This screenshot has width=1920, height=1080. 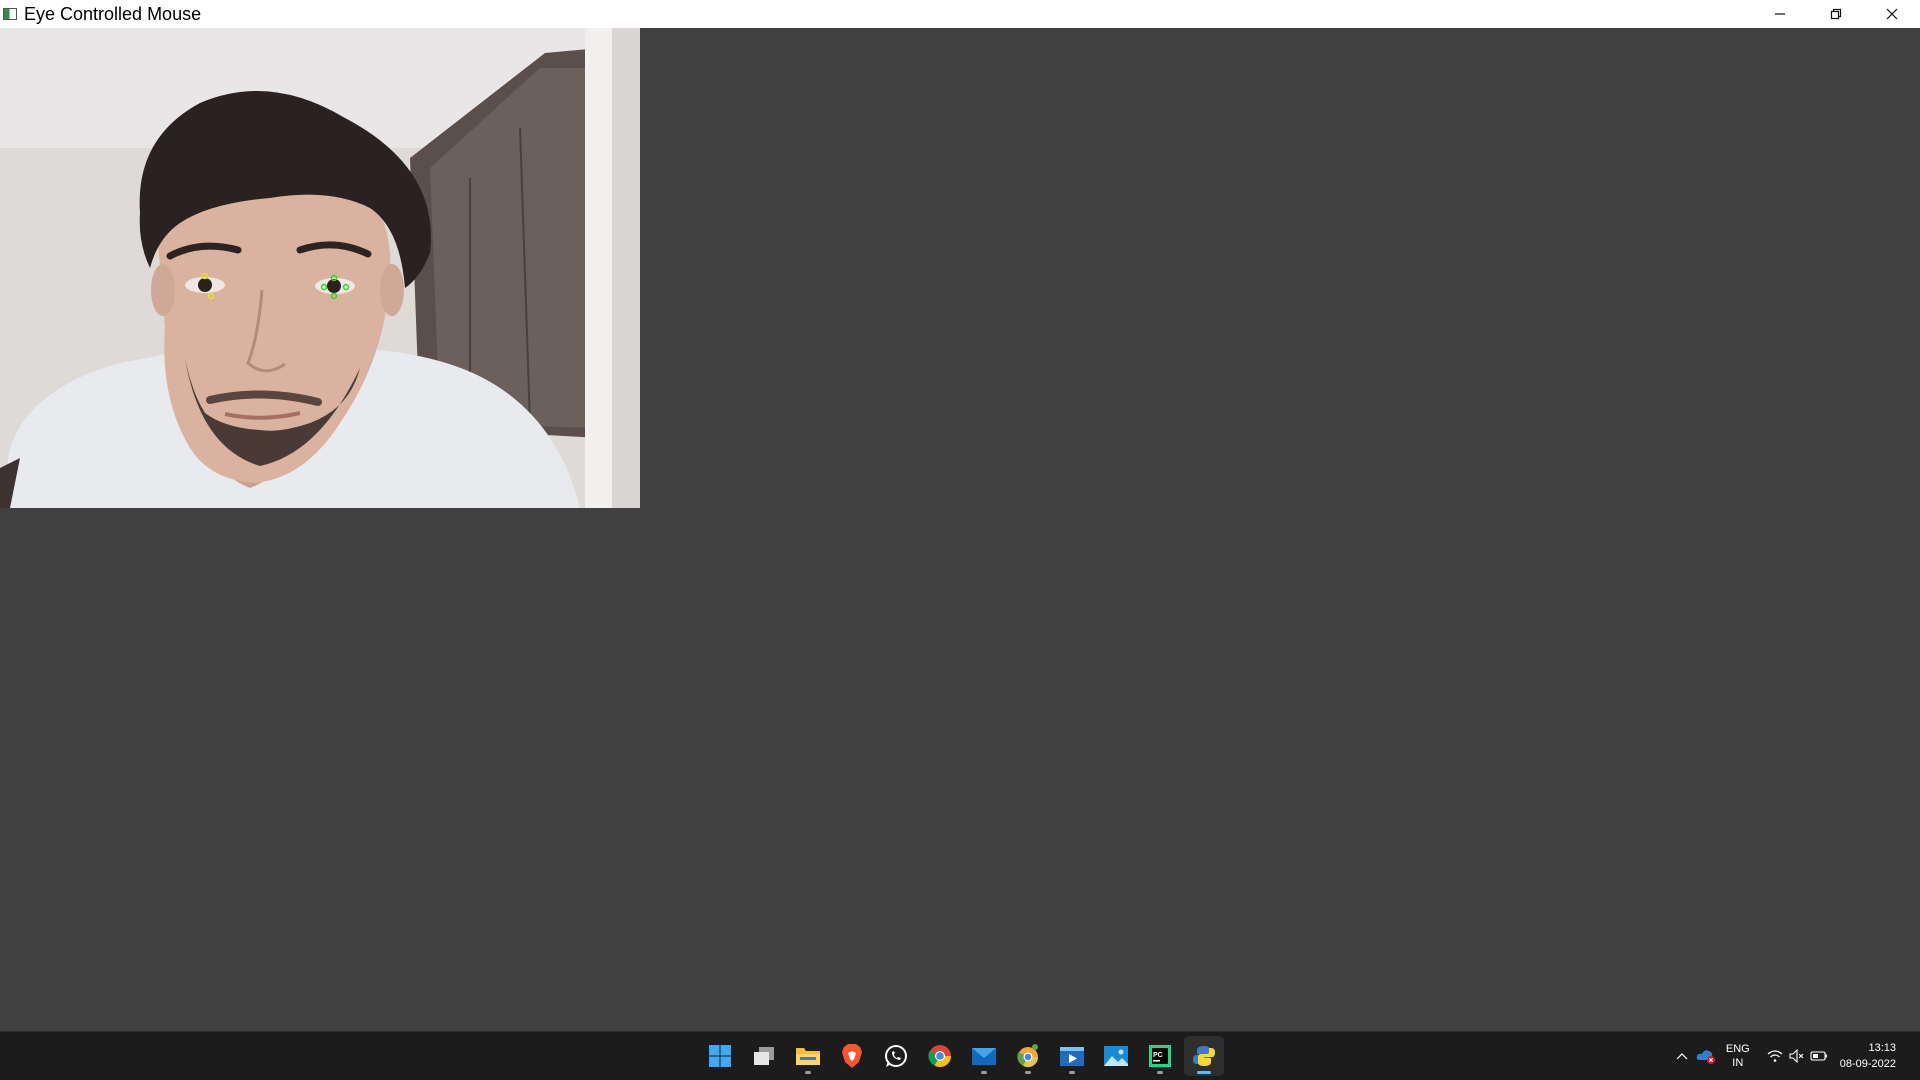 I want to click on webcam-feed, so click(x=320, y=268).